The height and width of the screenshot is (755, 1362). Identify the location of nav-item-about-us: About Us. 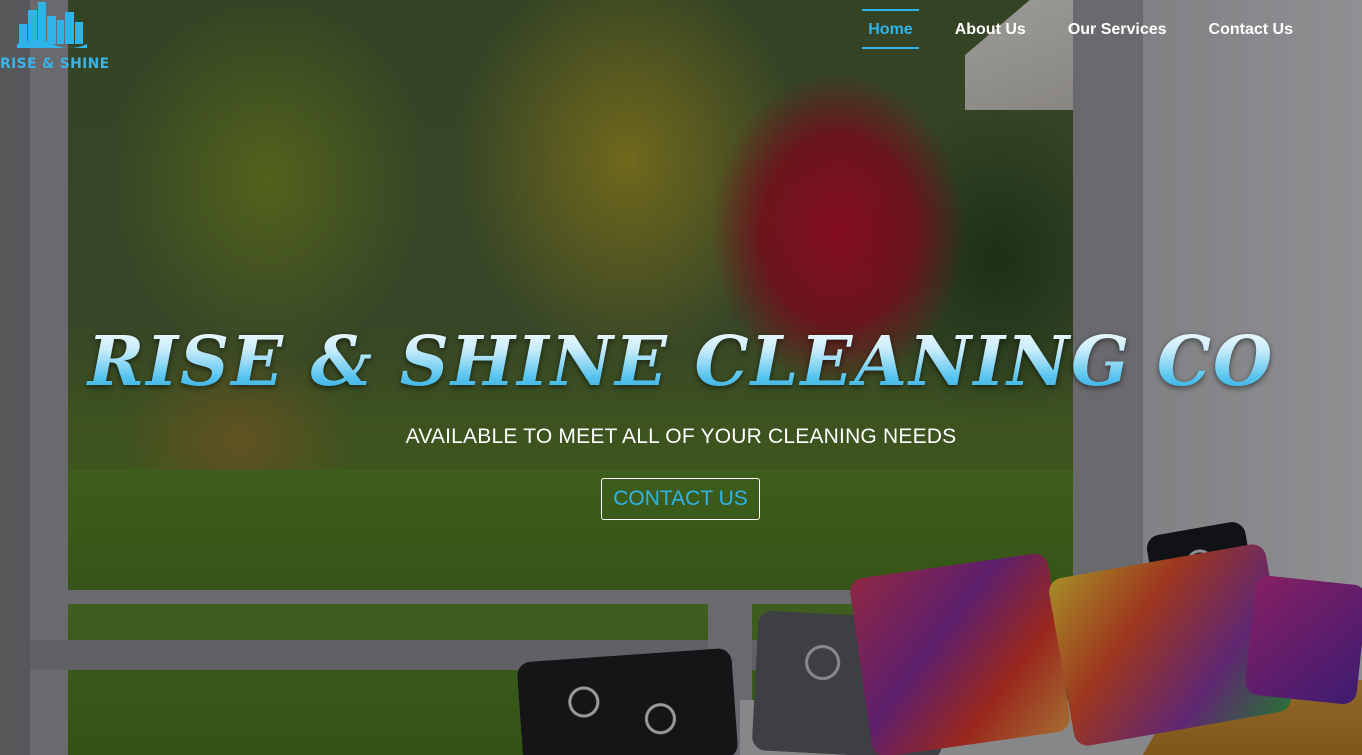
(990, 25).